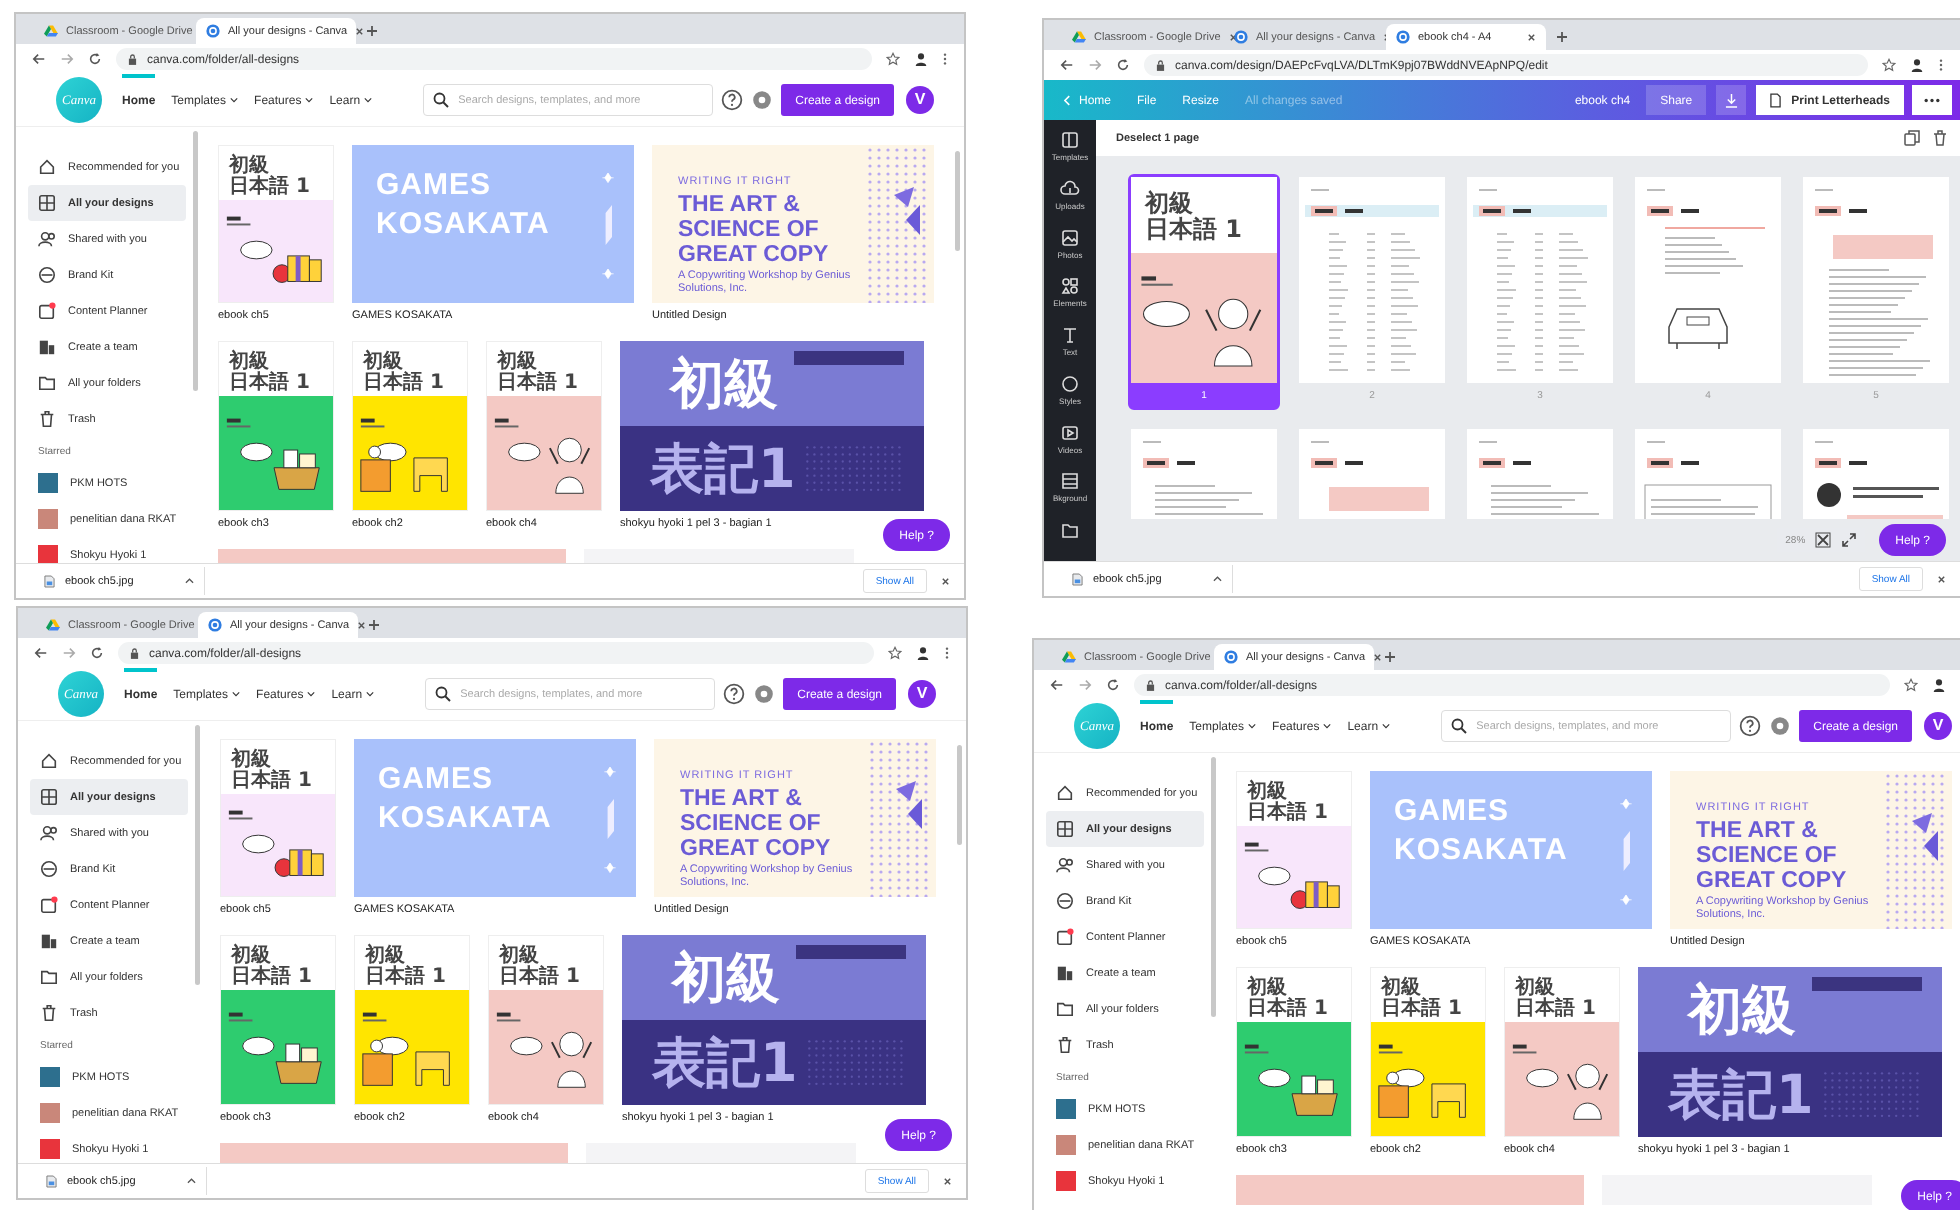 This screenshot has width=1960, height=1210. Describe the element at coordinates (1204, 280) in the screenshot. I see `page-thumbnail: 初級 日本語 1` at that location.